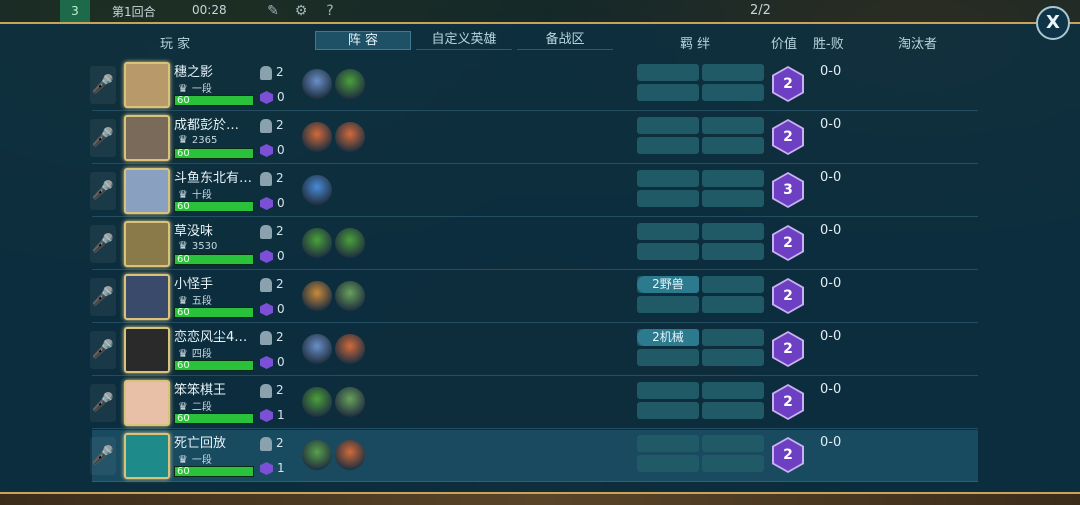 The image size is (1080, 505). Describe the element at coordinates (534, 85) in the screenshot. I see `player-row: 🎤 穗之影 ♛ 一段 60 2 0 2 0-0` at that location.